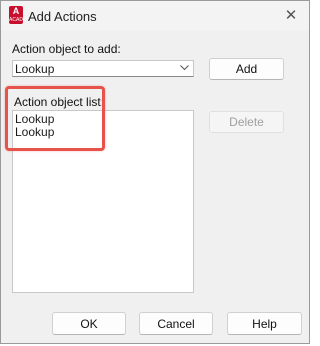  What do you see at coordinates (176, 323) in the screenshot?
I see `cancel-button: Cancel` at bounding box center [176, 323].